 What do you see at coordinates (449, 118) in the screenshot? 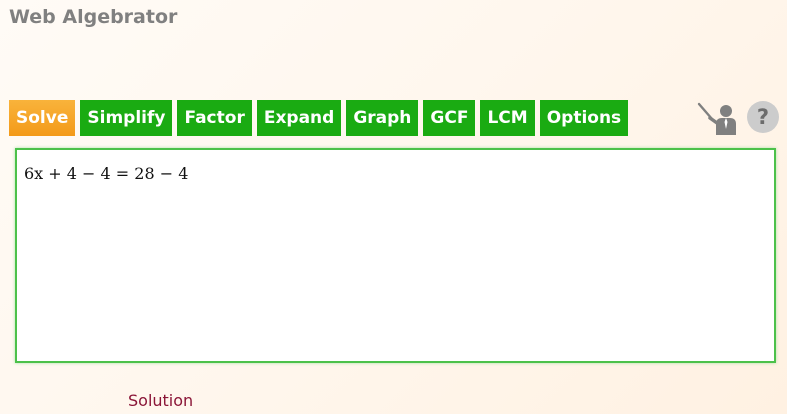
I see `gcf-button: GCF` at bounding box center [449, 118].